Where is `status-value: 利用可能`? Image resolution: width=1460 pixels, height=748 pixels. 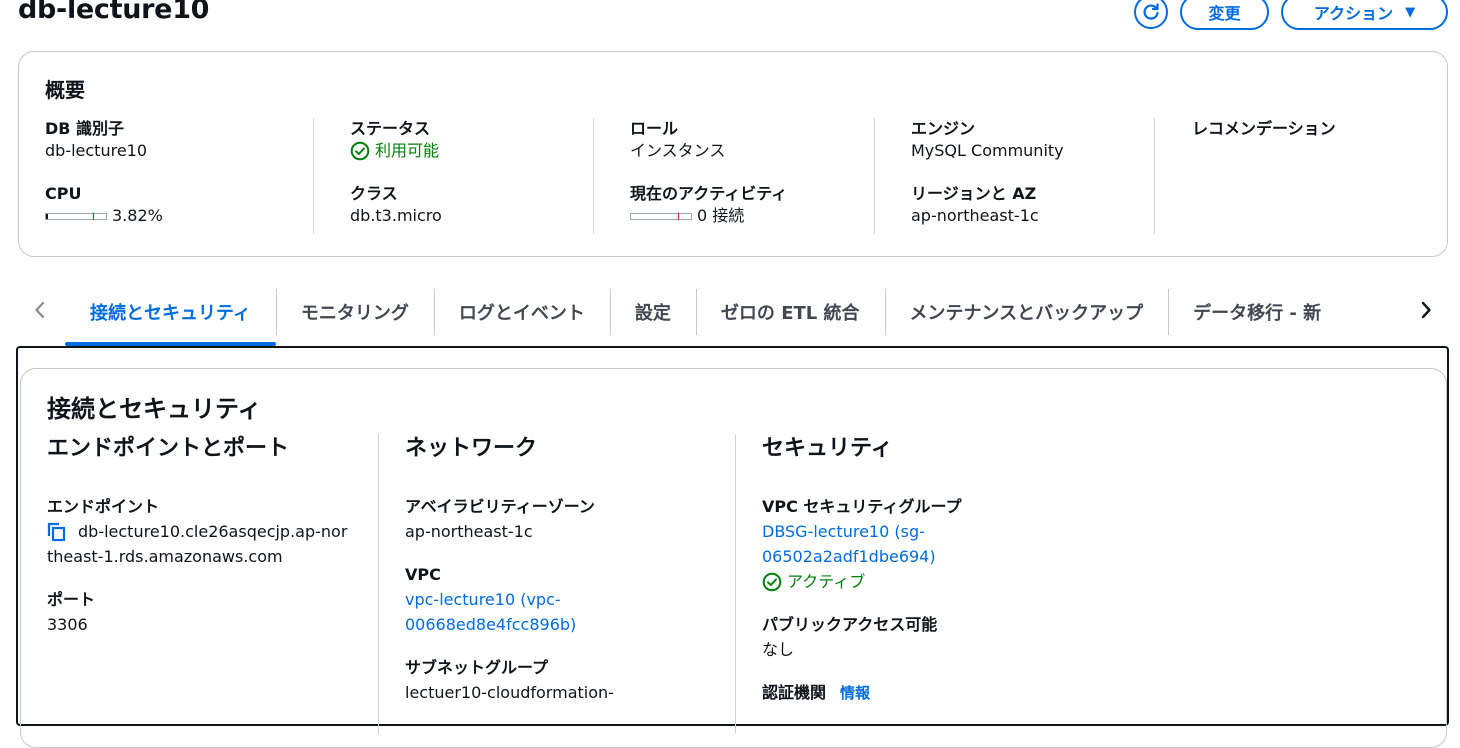 status-value: 利用可能 is located at coordinates (407, 150).